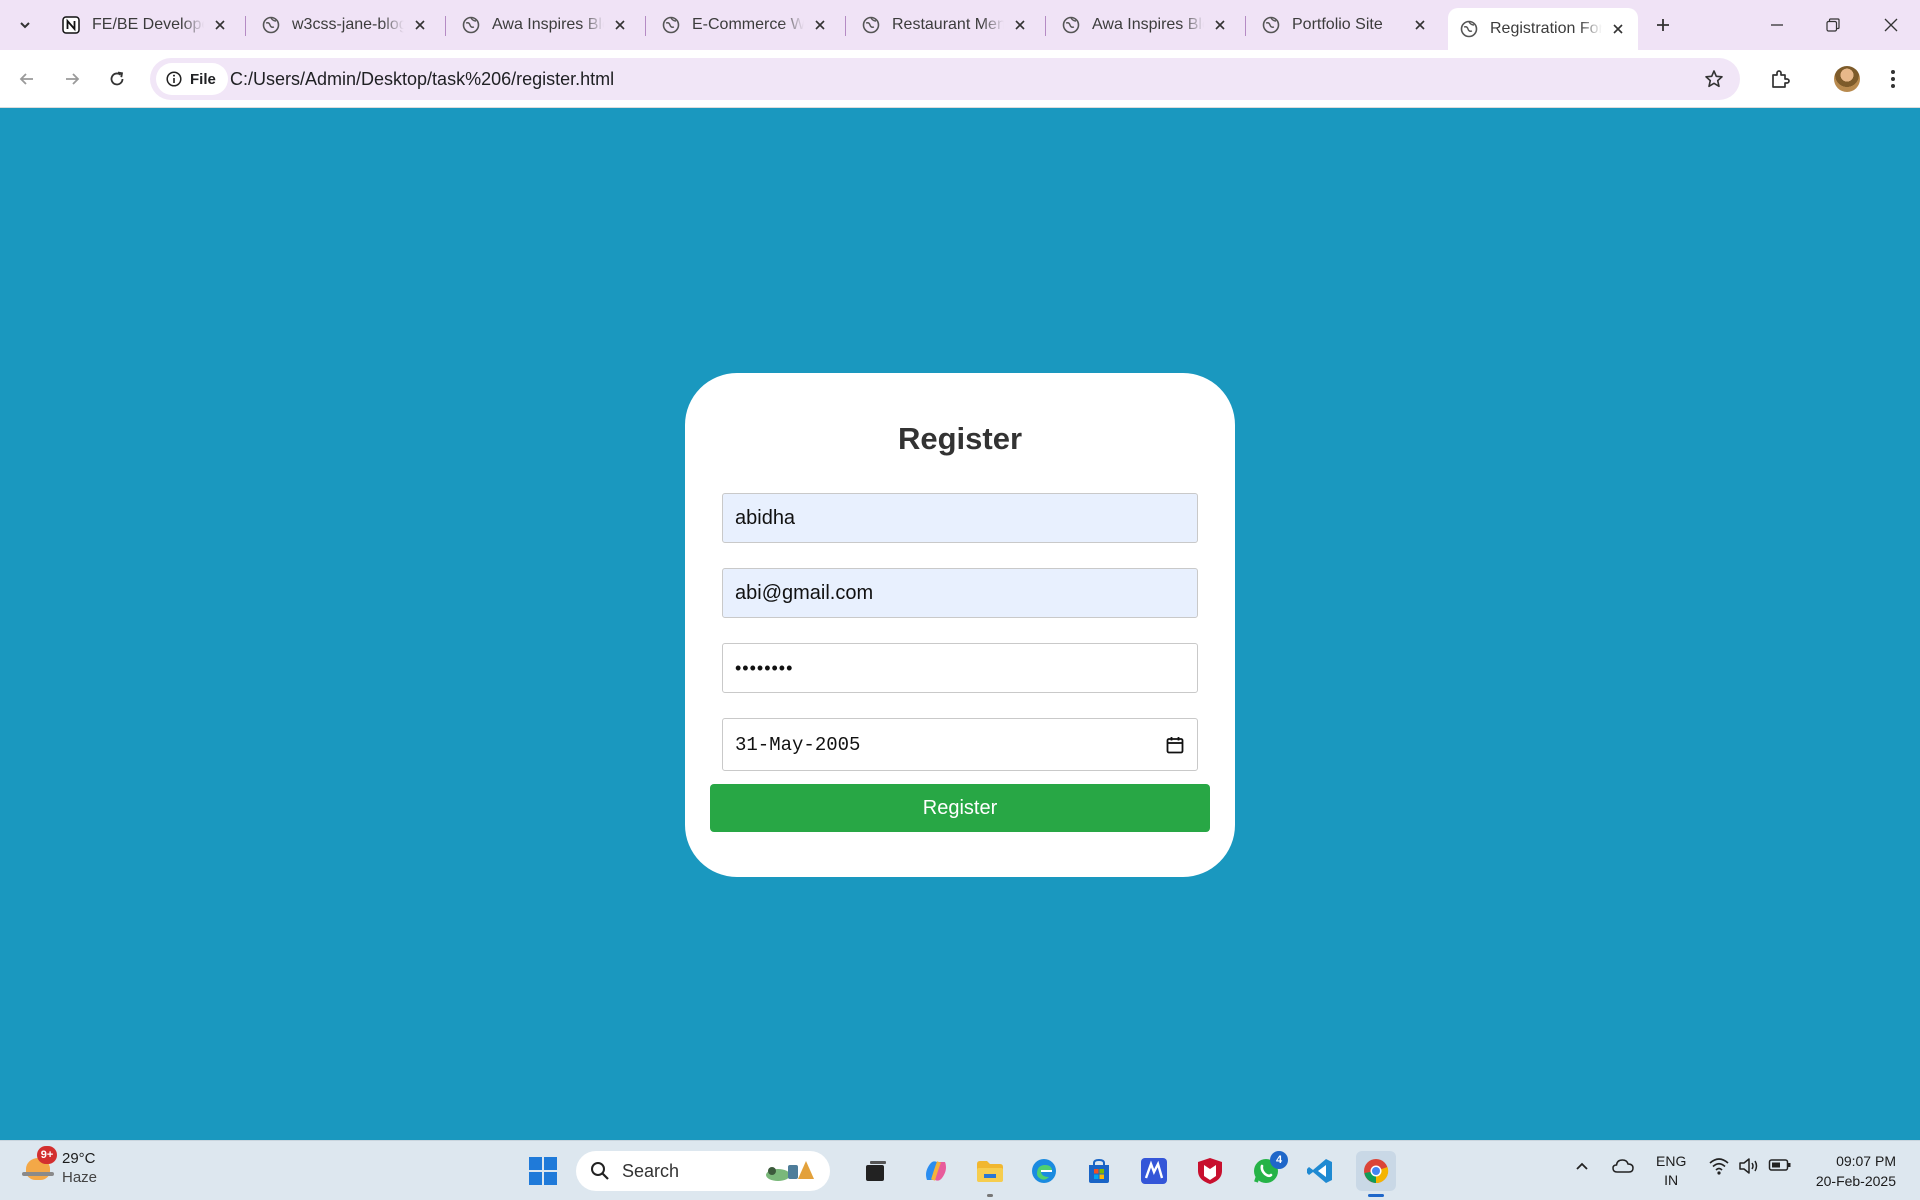 The image size is (1920, 1200). I want to click on onedrive-button, so click(1623, 1166).